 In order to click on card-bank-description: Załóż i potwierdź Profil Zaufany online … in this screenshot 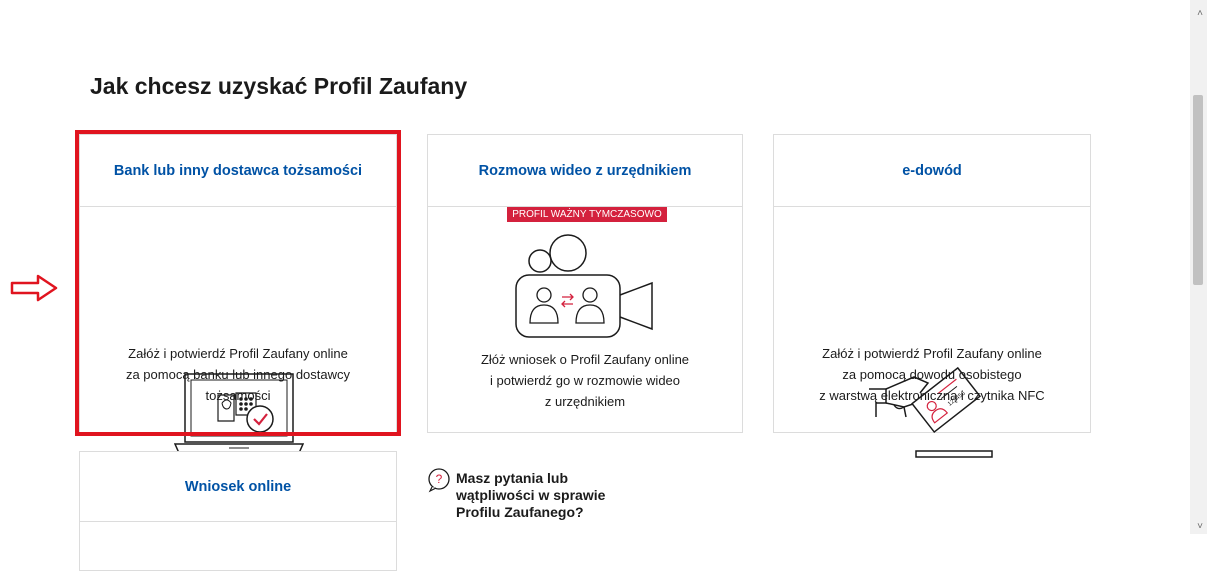, I will do `click(238, 374)`.